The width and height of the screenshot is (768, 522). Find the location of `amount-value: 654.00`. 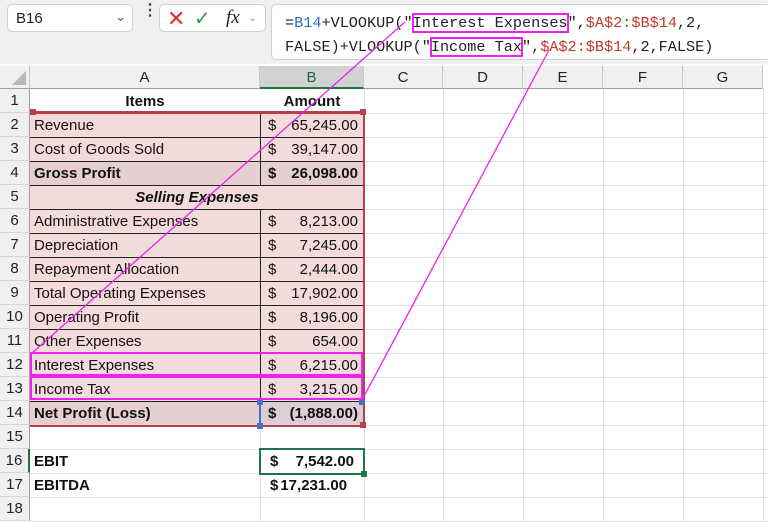

amount-value: 654.00 is located at coordinates (335, 341).